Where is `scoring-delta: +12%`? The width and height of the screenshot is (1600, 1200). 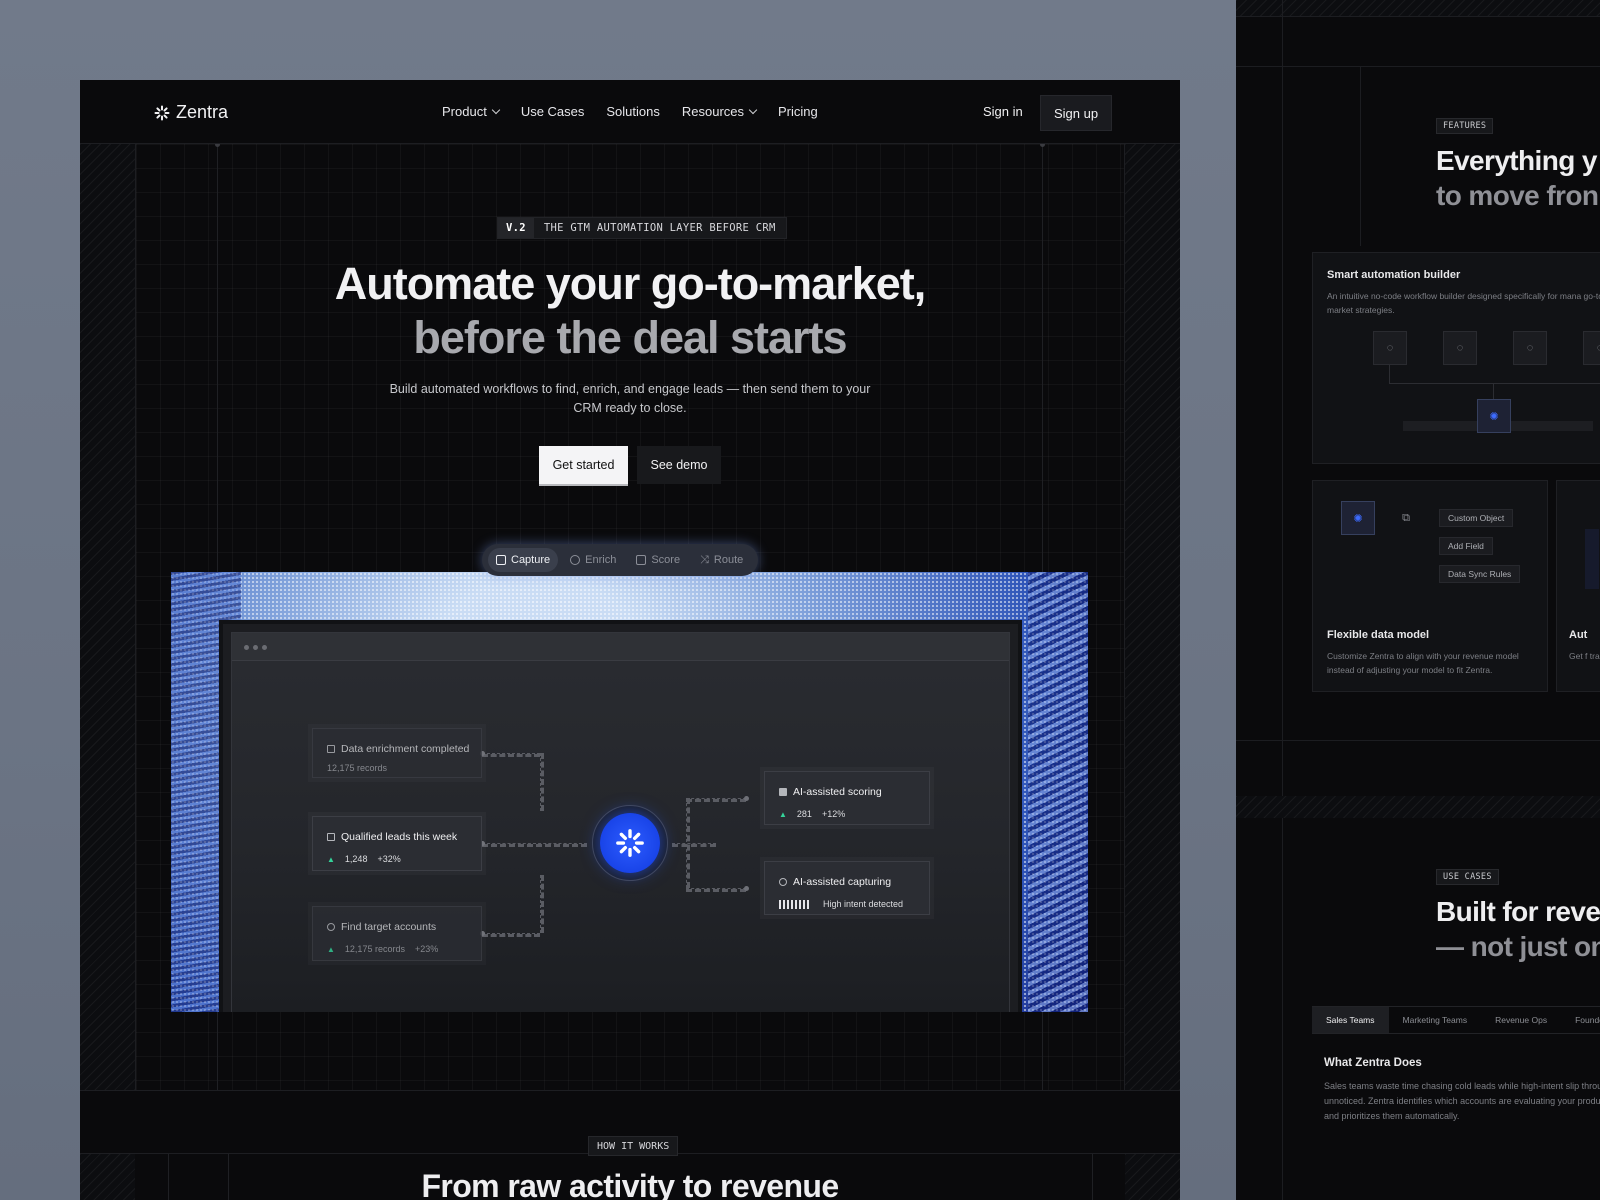 scoring-delta: +12% is located at coordinates (833, 814).